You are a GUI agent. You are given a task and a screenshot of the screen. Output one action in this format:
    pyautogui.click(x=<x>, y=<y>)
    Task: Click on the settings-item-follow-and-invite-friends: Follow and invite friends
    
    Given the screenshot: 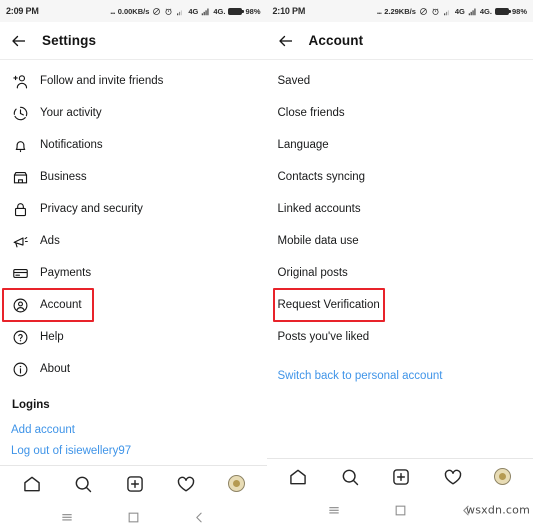 What is the action you would take?
    pyautogui.click(x=133, y=81)
    